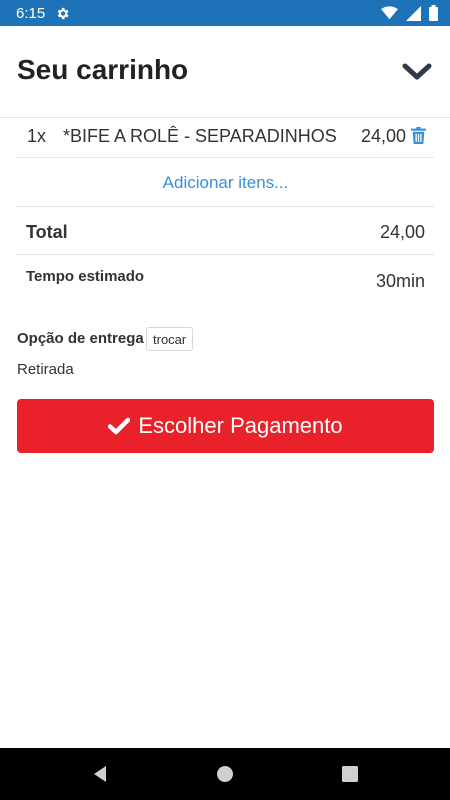  I want to click on item-name: *BIFE A ROLÊ - SEPARADINHOS, so click(200, 136).